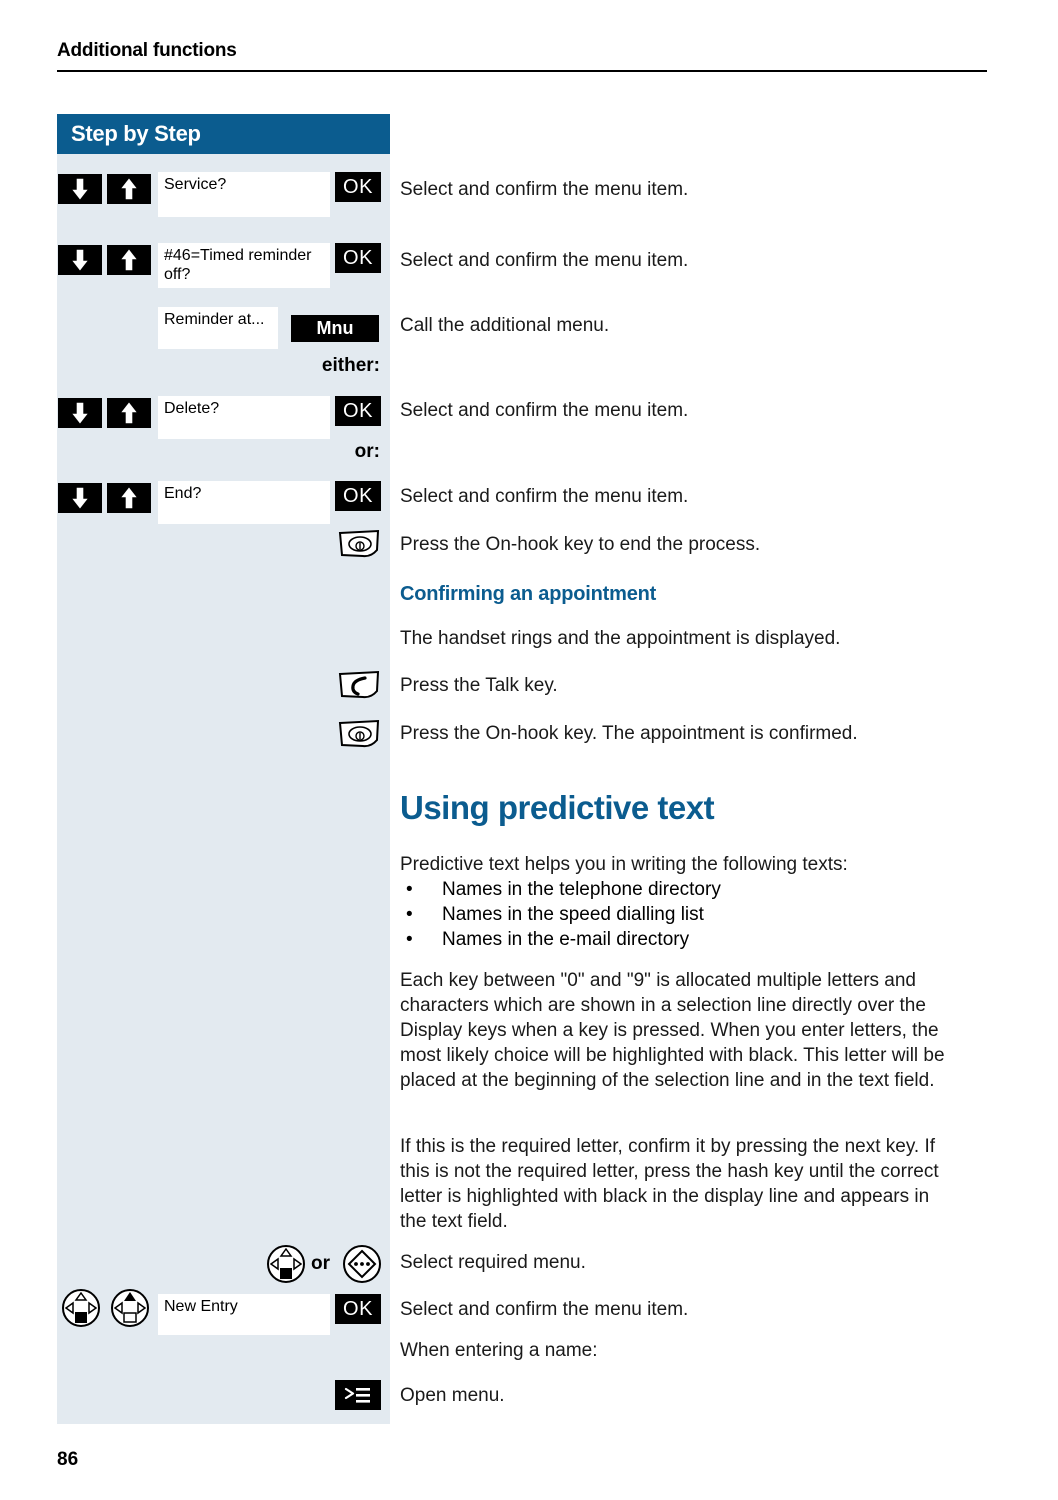  I want to click on instruction-when-entering-name: When entering a name:, so click(499, 1350).